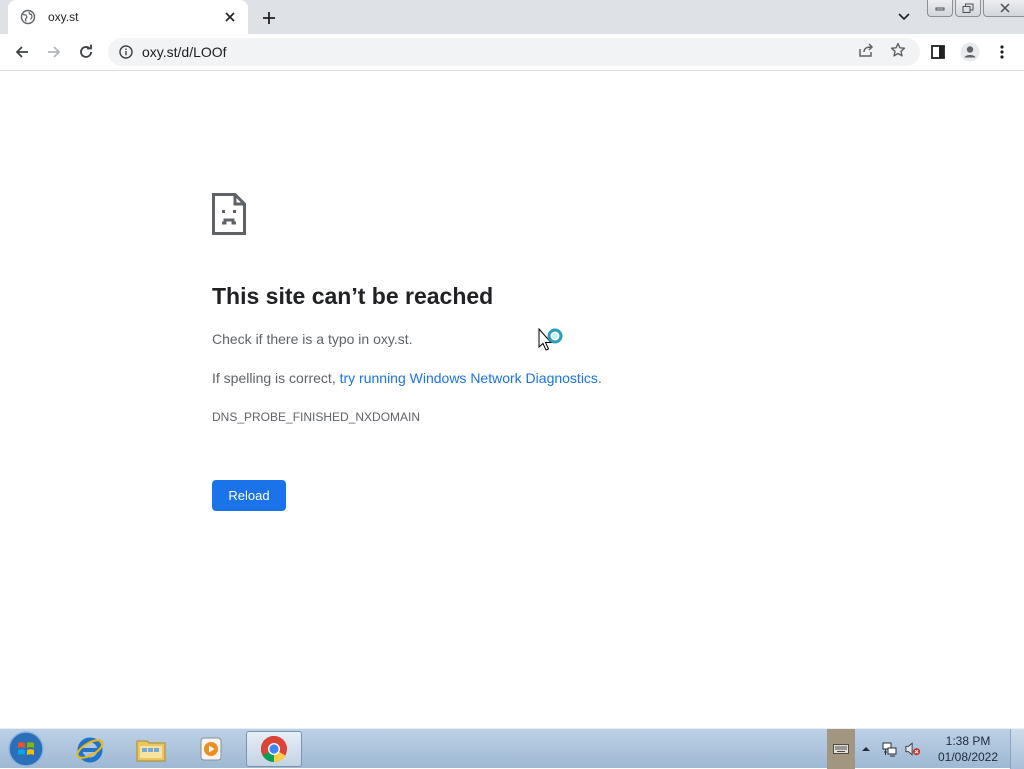 This screenshot has height=769, width=1024. What do you see at coordinates (512, 748) in the screenshot?
I see `windows-taskbar: 1:38 PM 01/08/2022` at bounding box center [512, 748].